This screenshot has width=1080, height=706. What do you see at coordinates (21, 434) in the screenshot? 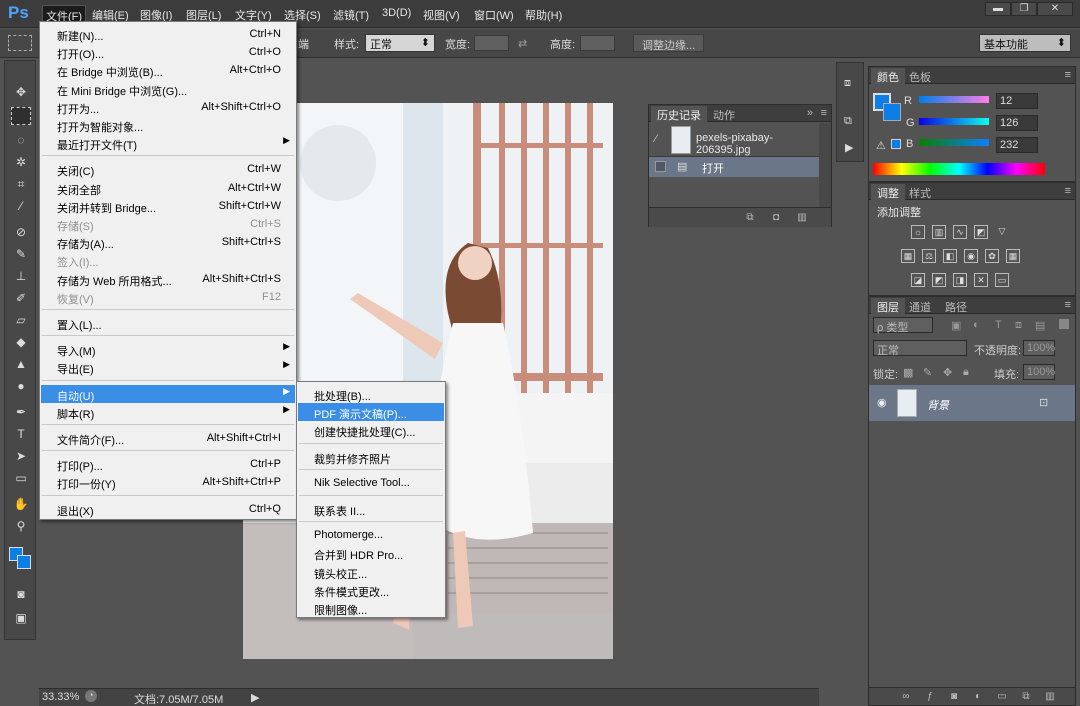
I see `type-tool-icon: T` at bounding box center [21, 434].